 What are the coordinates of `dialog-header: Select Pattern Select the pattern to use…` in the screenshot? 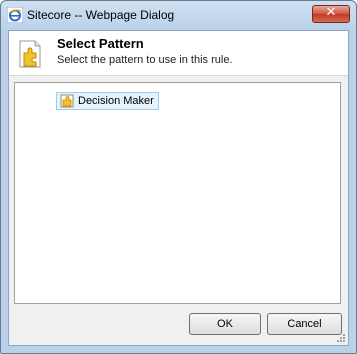 It's located at (178, 53).